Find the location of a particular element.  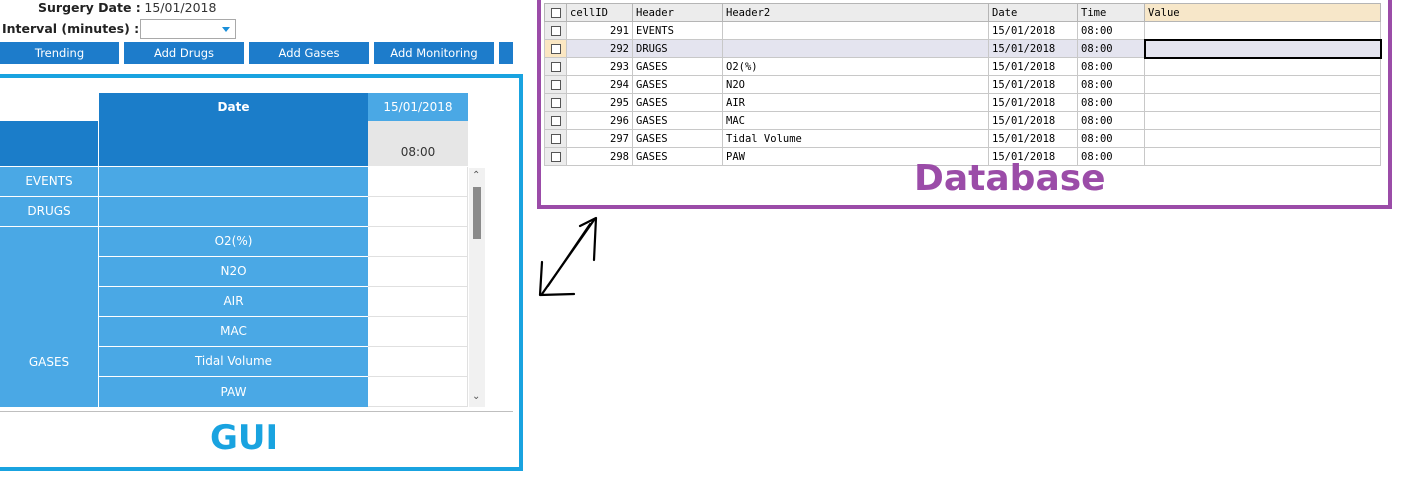

interval-select is located at coordinates (188, 29).